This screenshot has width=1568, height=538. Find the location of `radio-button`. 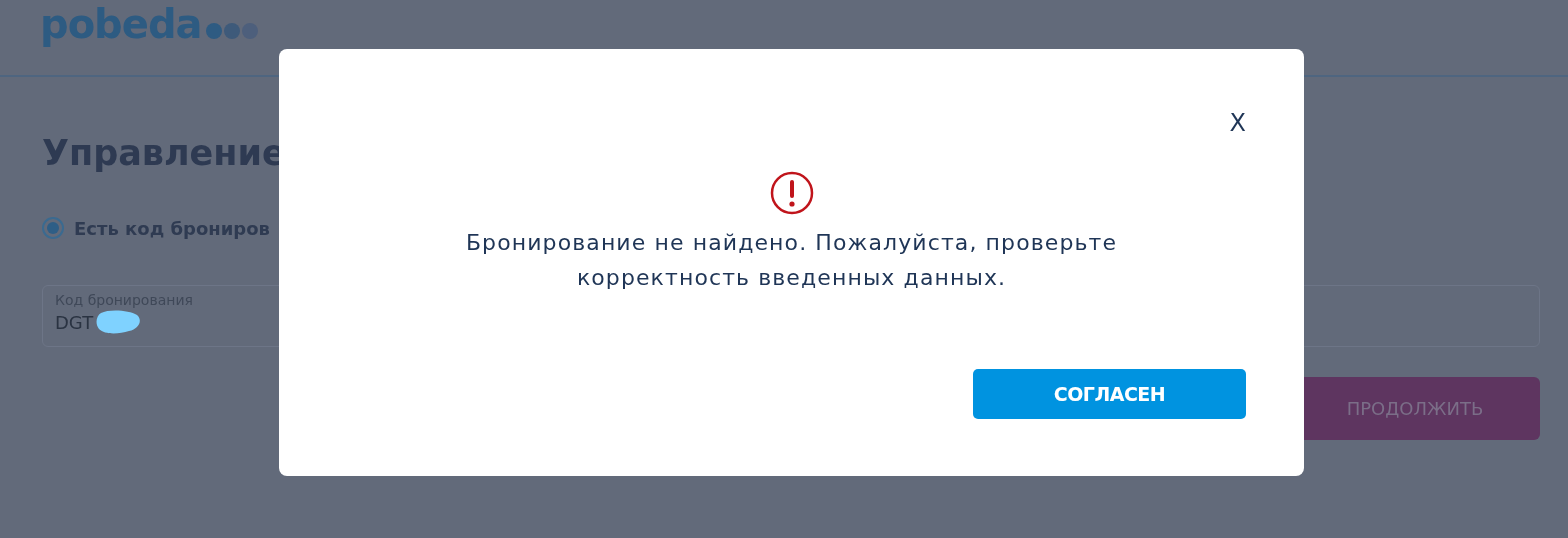

radio-button is located at coordinates (53, 228).